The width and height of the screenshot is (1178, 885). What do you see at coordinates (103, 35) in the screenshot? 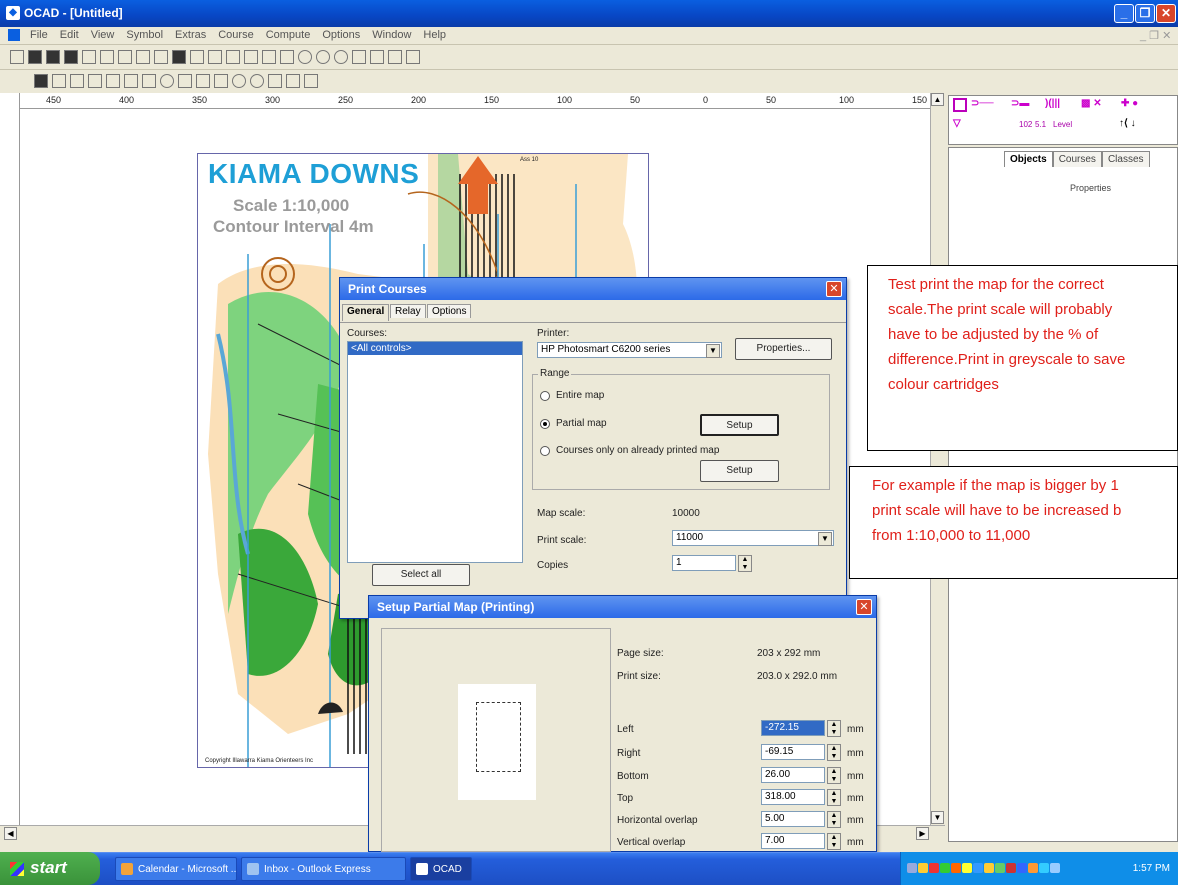
I see `menu-view: View` at bounding box center [103, 35].